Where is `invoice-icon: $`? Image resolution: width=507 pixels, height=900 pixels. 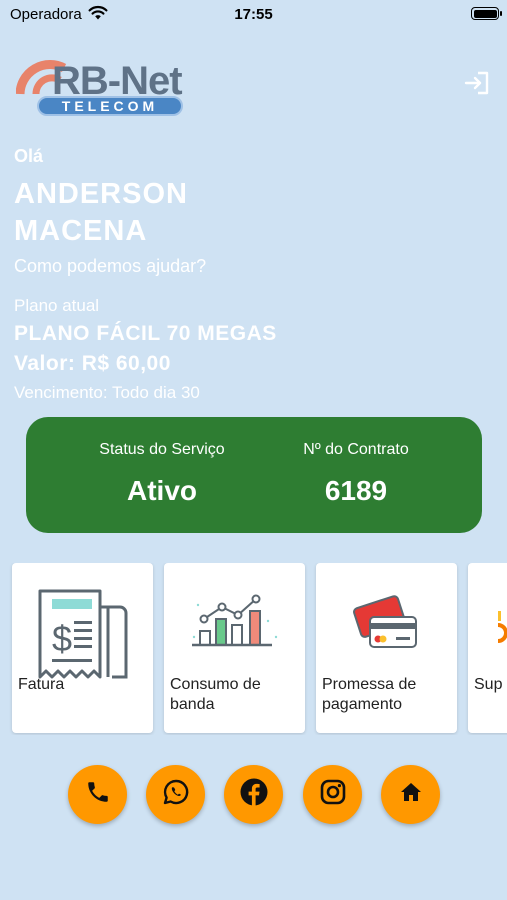
invoice-icon: $ is located at coordinates (82, 631).